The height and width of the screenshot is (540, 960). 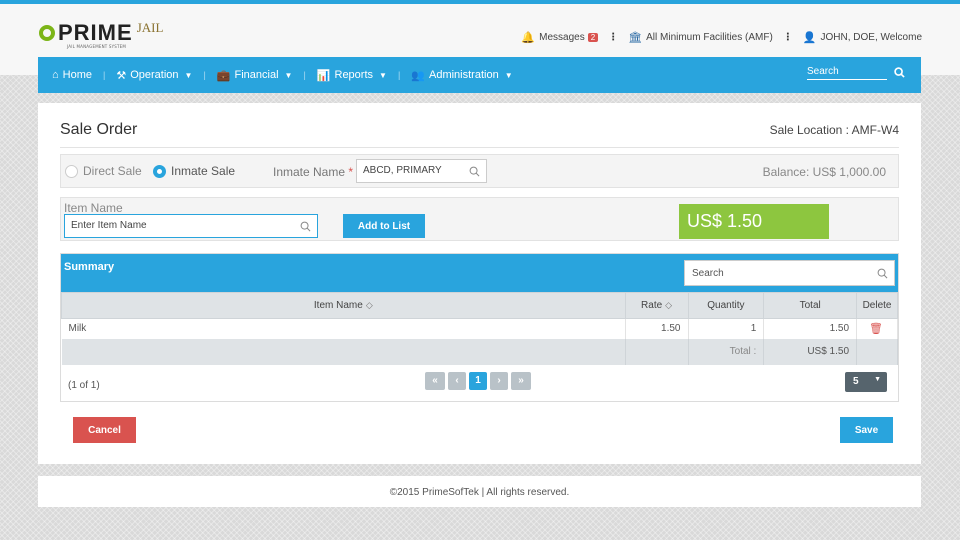 I want to click on inmate-name-label-text: Inmate Name, so click(x=309, y=172).